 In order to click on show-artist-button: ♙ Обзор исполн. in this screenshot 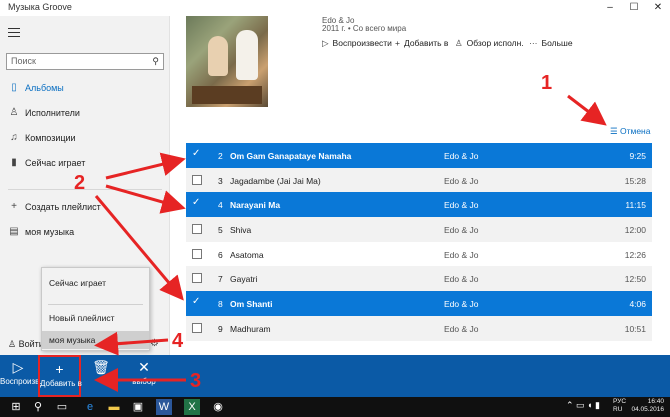, I will do `click(489, 43)`.